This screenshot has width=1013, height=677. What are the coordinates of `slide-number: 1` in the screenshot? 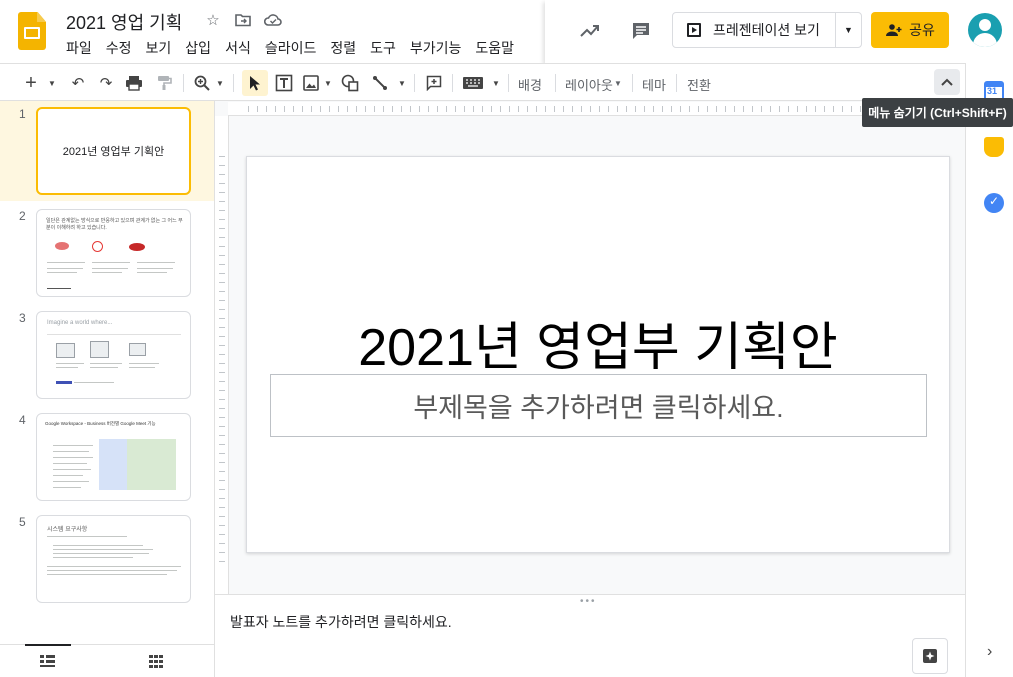 It's located at (22, 114).